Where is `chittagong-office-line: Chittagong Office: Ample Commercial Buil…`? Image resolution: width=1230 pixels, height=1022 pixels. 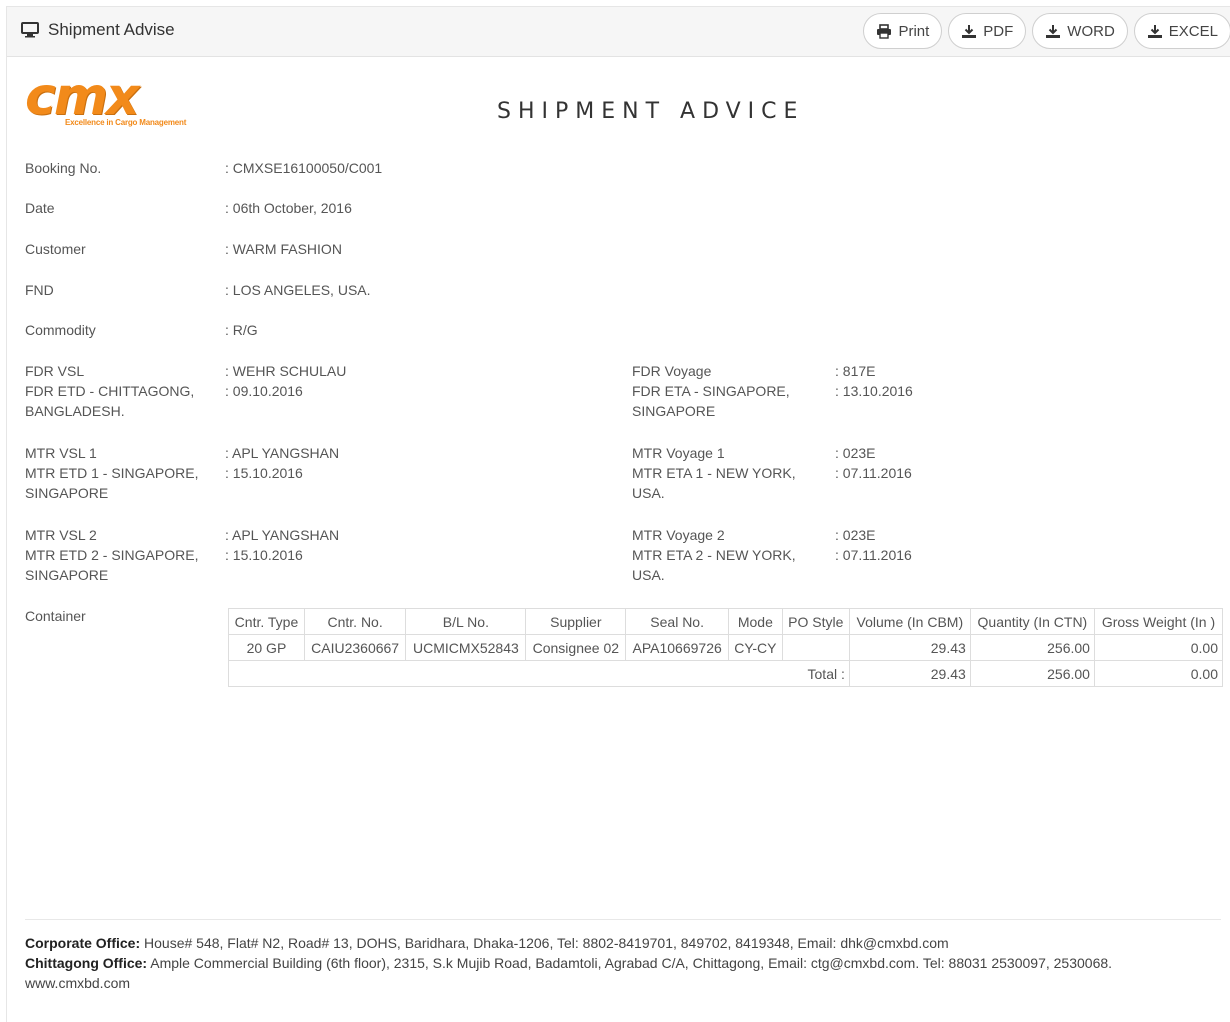 chittagong-office-line: Chittagong Office: Ample Commercial Buil… is located at coordinates (568, 963).